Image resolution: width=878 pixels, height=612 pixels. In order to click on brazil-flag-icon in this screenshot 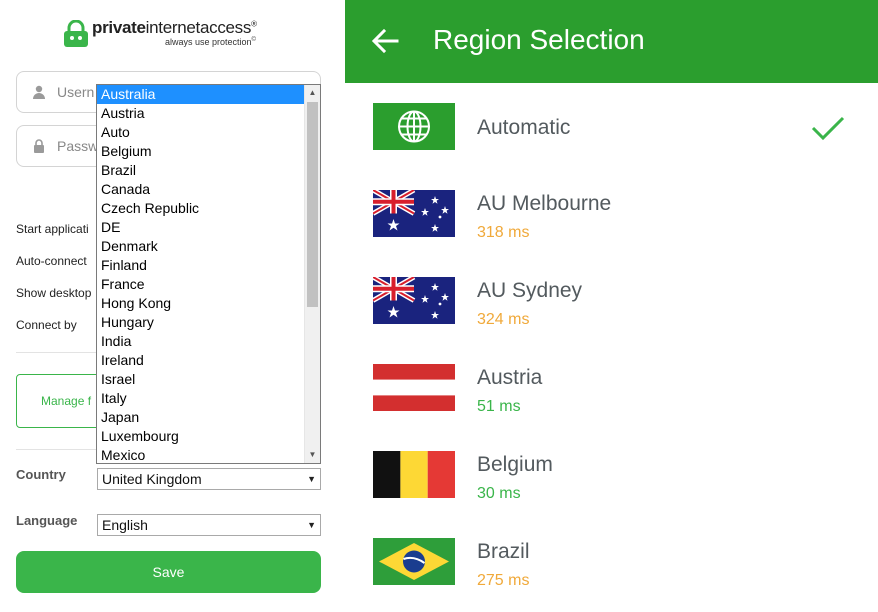, I will do `click(414, 561)`.